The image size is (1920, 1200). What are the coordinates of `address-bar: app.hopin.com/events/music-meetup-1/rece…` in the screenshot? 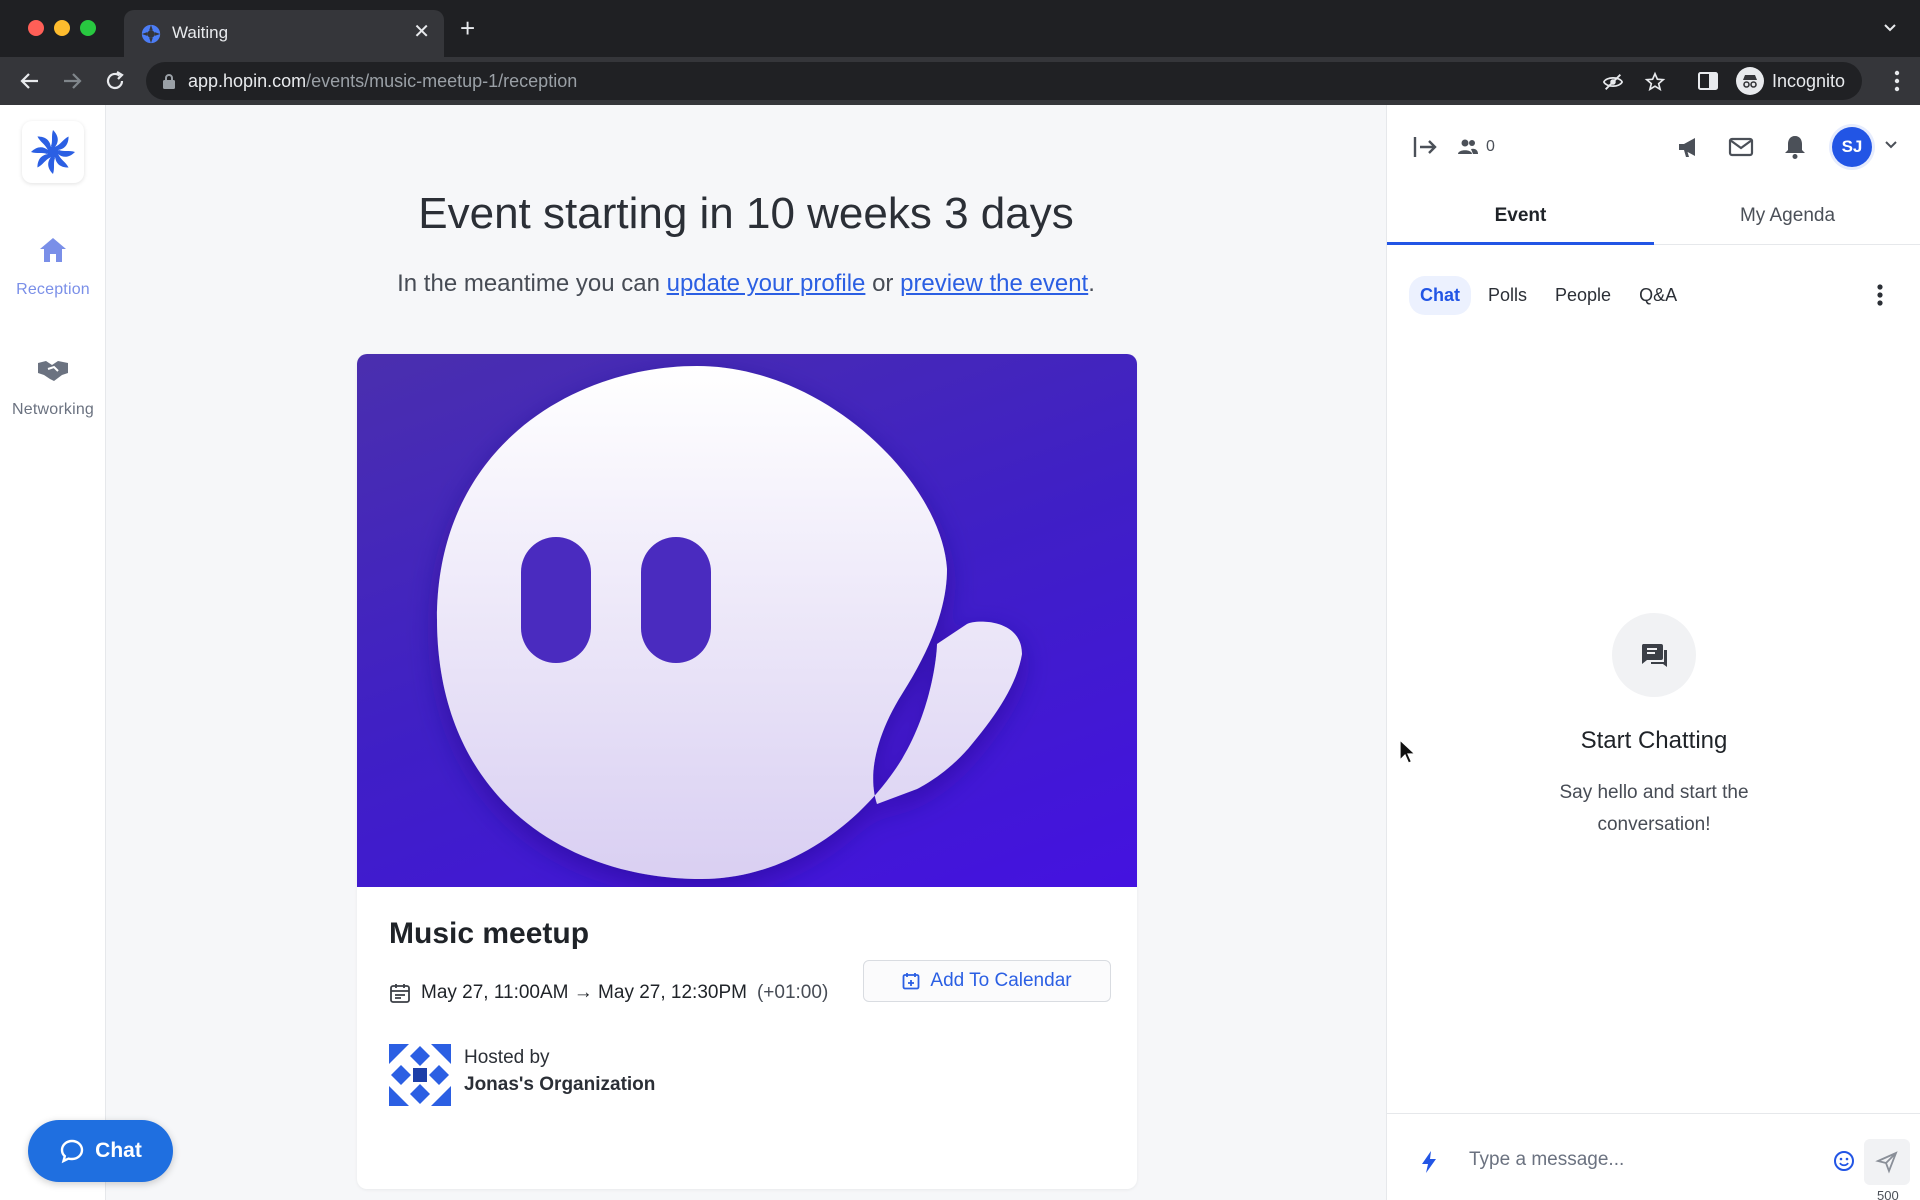 It's located at (1004, 81).